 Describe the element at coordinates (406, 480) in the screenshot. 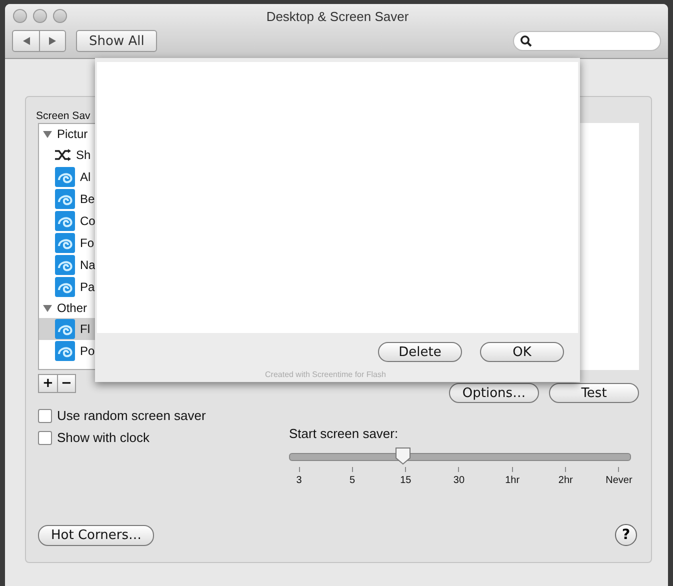

I see `tick-label: 15` at that location.